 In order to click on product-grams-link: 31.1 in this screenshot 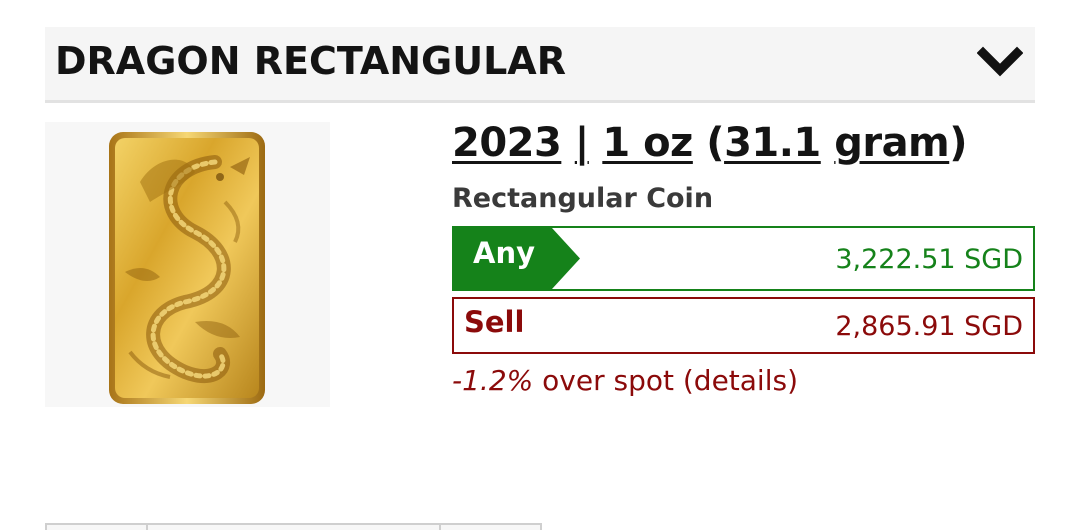, I will do `click(772, 143)`.